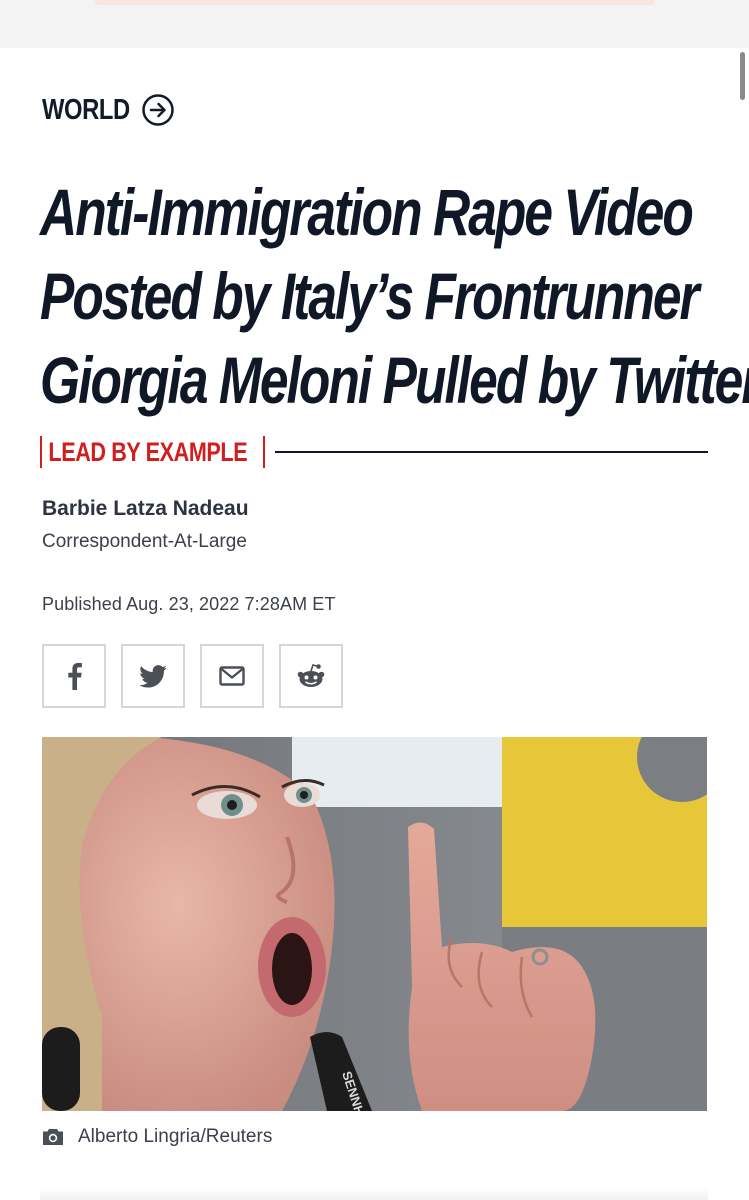 The height and width of the screenshot is (1200, 749). What do you see at coordinates (86, 109) in the screenshot?
I see `section-label: WORLD` at bounding box center [86, 109].